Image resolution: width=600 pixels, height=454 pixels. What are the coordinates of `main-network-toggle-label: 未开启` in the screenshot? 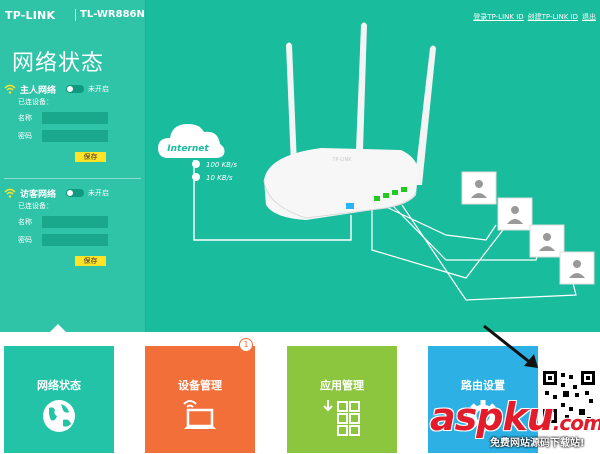 It's located at (99, 89).